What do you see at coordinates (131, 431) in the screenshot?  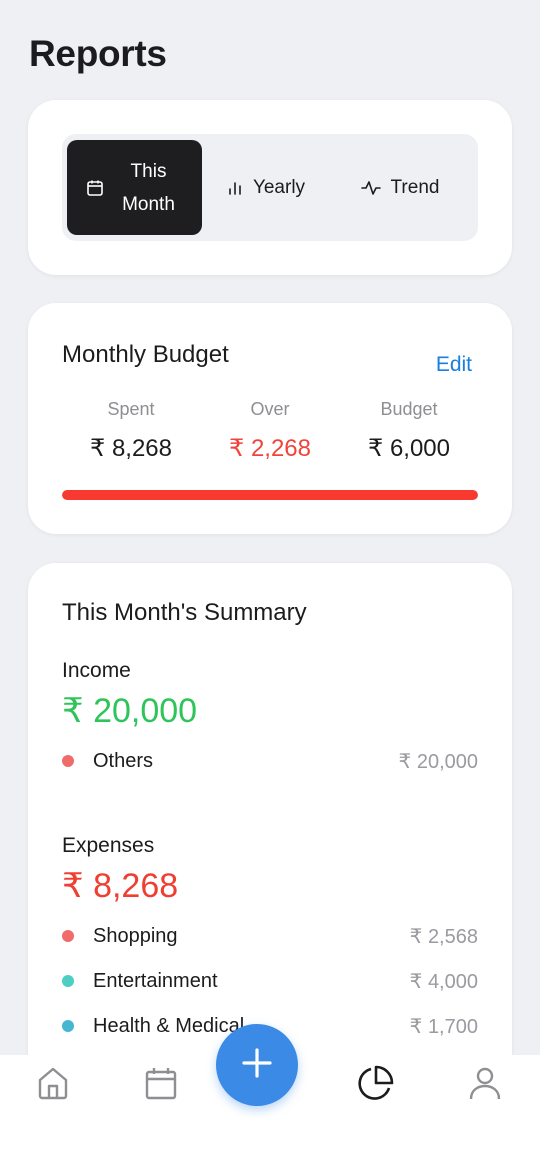 I see `stat-spent: Spent ₹ 8,268` at bounding box center [131, 431].